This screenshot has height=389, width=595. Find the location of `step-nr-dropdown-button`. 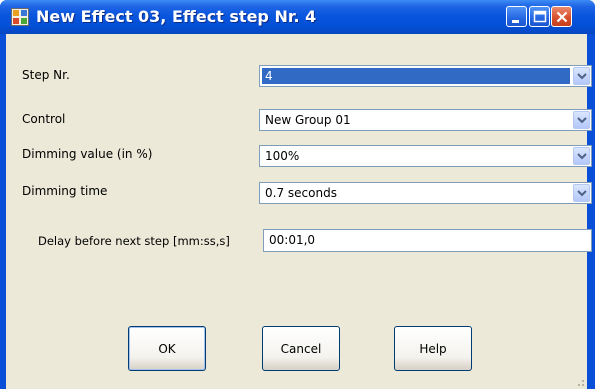

step-nr-dropdown-button is located at coordinates (581, 76).